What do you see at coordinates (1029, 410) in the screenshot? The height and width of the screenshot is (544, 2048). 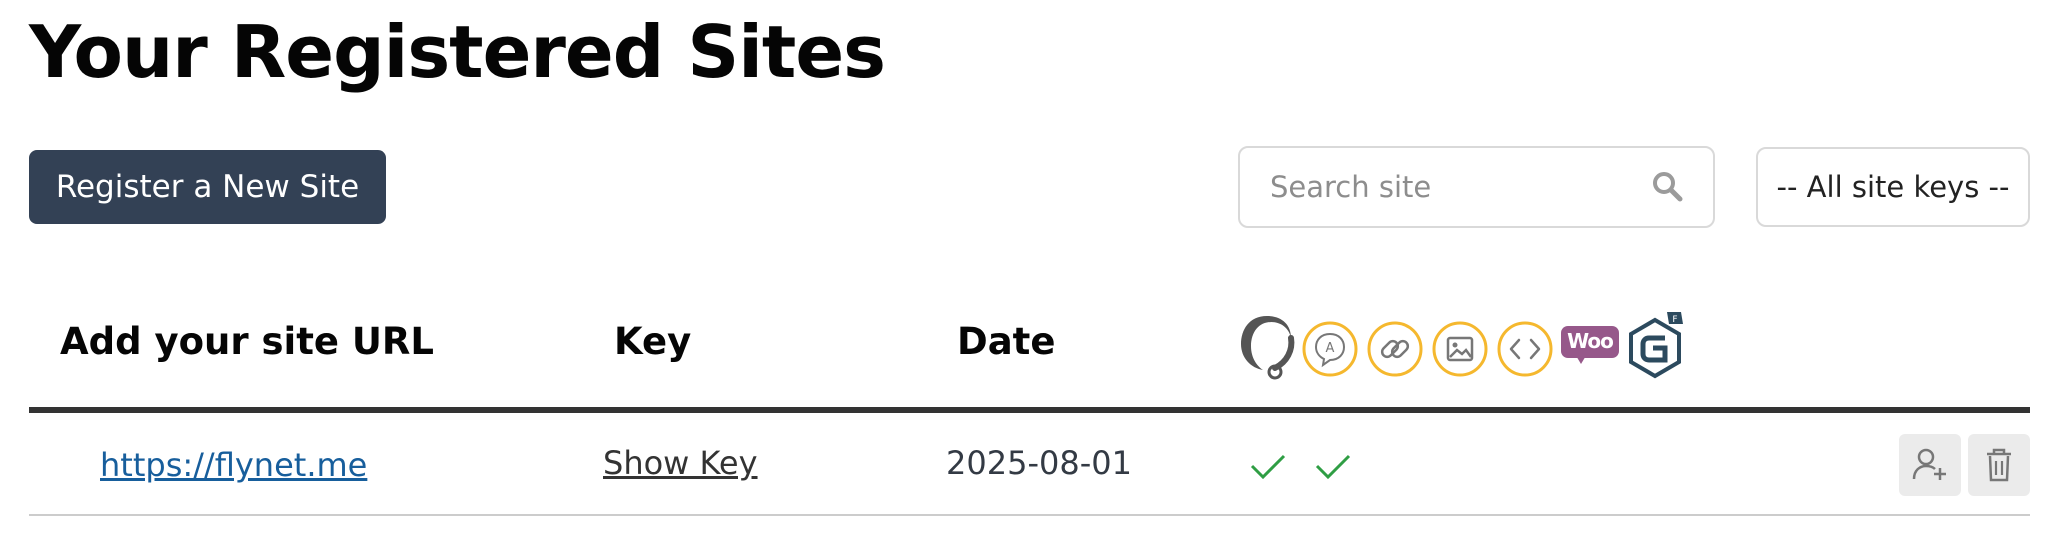 I see `table-header-divider` at bounding box center [1029, 410].